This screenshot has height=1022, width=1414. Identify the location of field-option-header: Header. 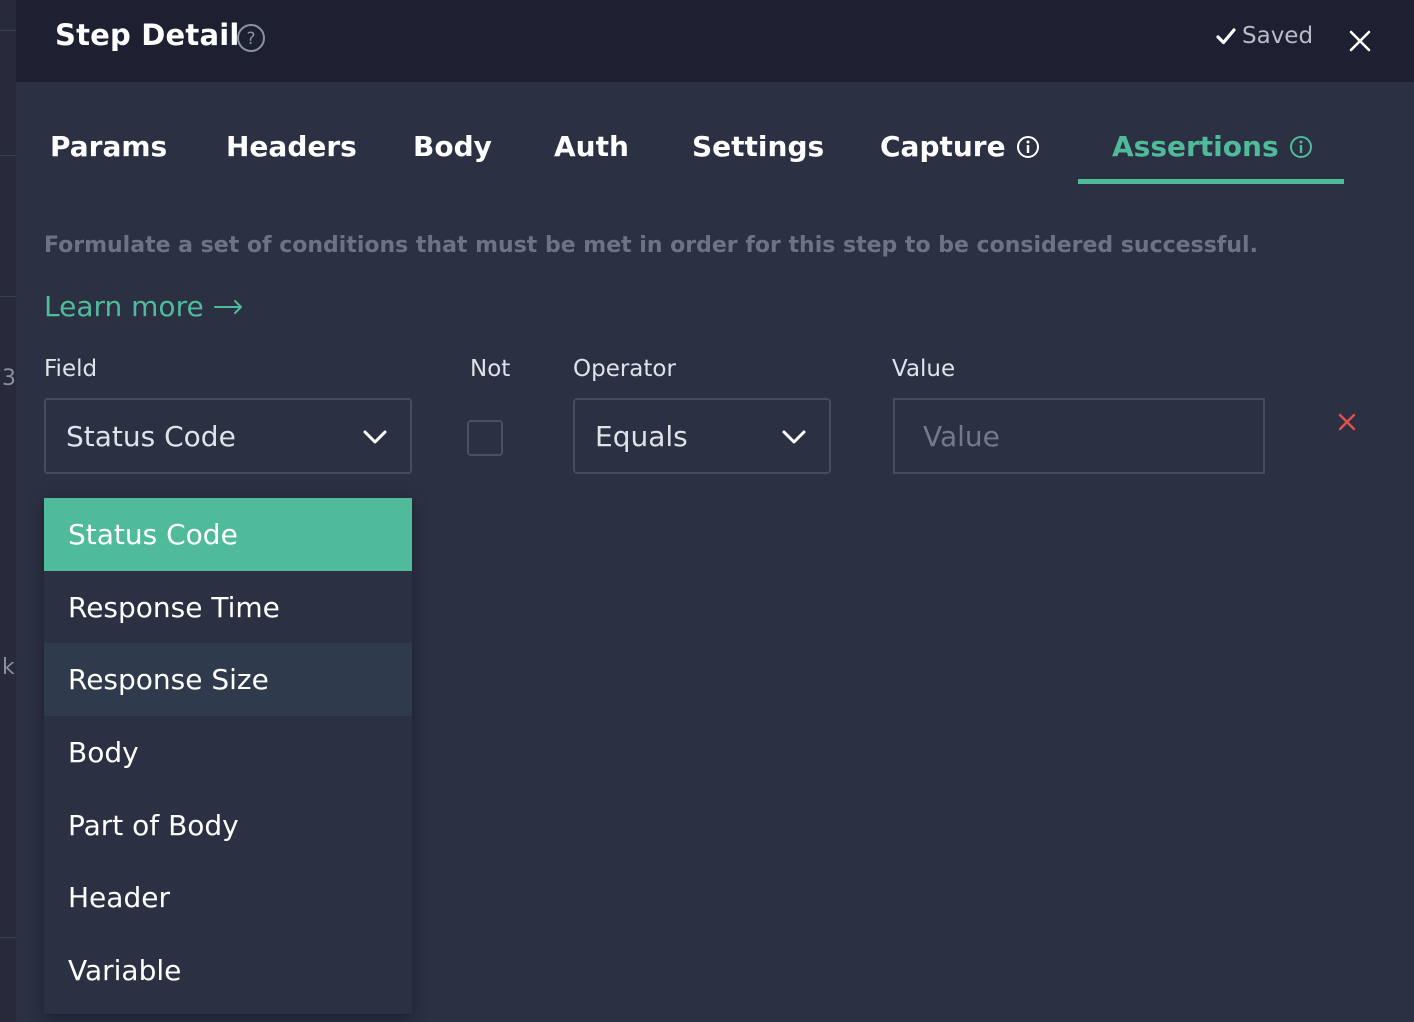
(228, 897).